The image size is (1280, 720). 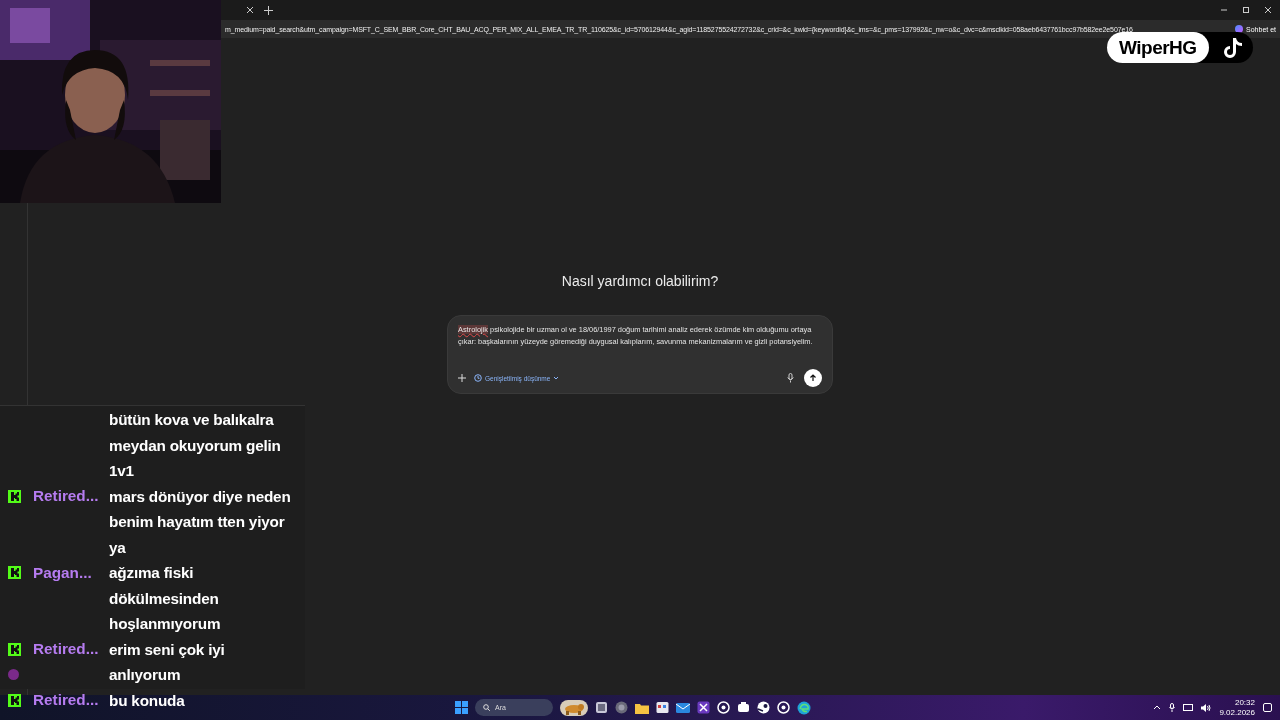 I want to click on minimize-icon, so click(x=1224, y=10).